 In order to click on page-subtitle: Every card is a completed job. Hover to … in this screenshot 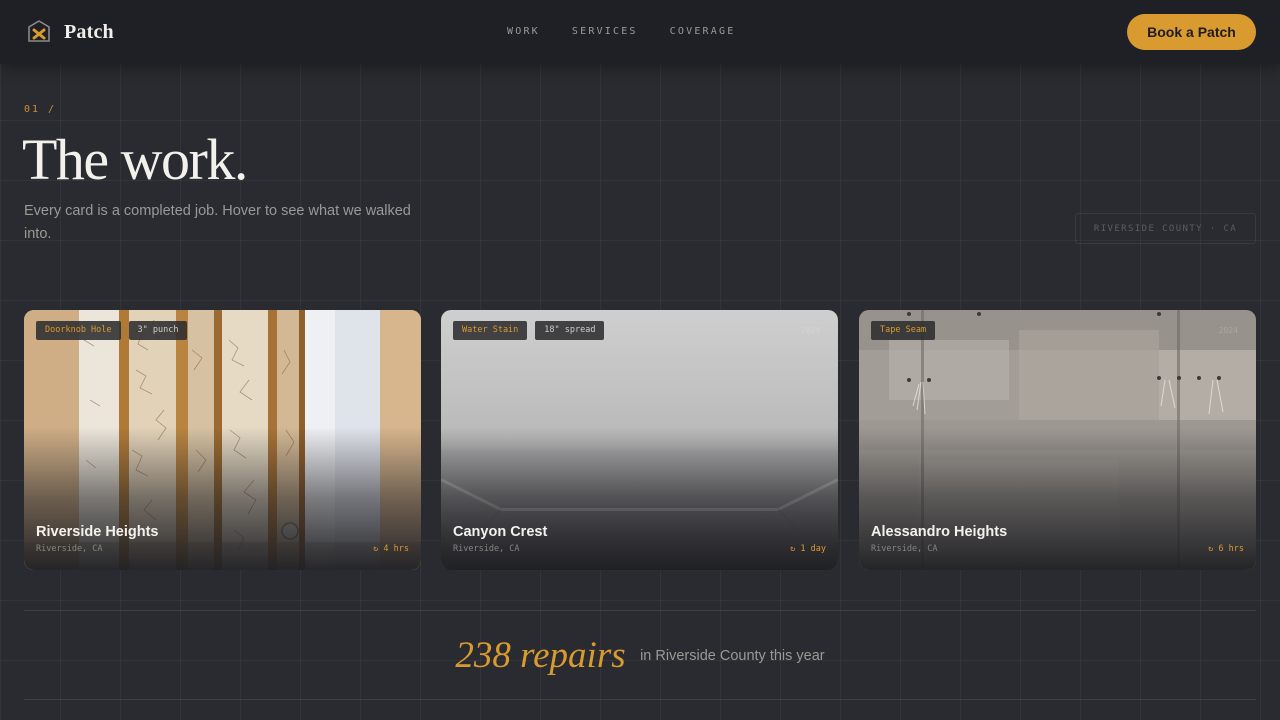, I will do `click(217, 222)`.